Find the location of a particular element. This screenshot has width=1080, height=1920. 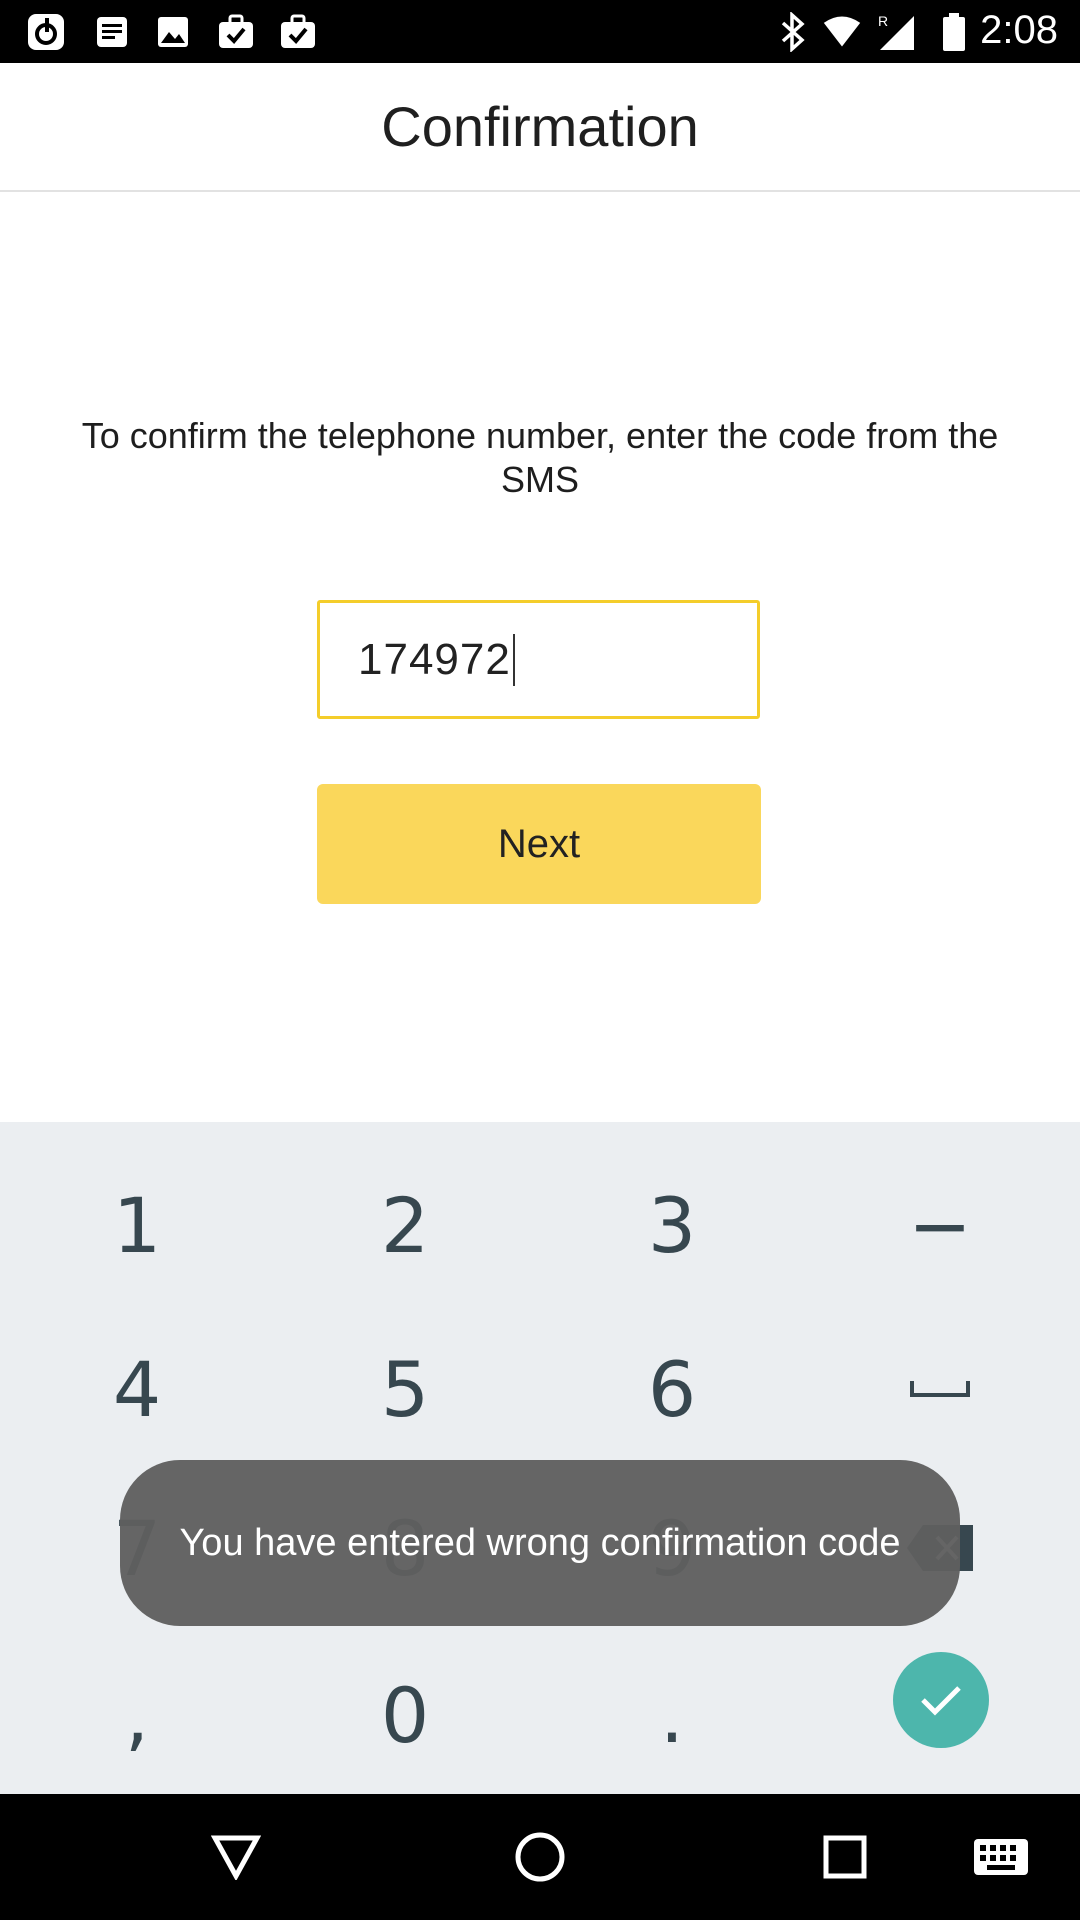

next-button: Next is located at coordinates (539, 844).